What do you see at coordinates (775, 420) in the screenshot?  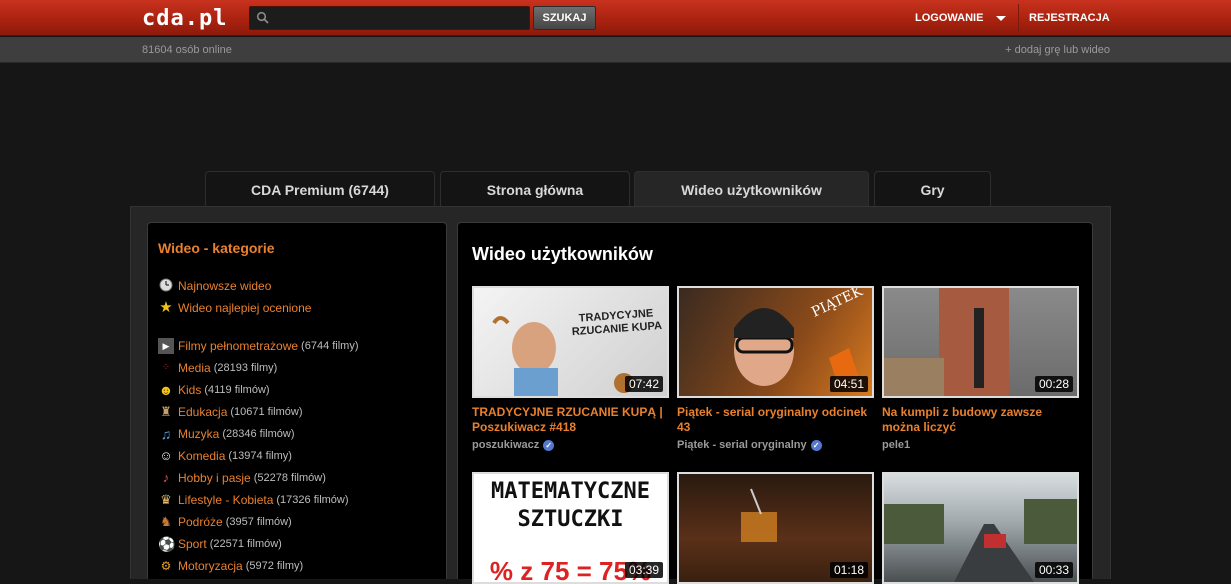 I see `video-title: Piątek - serial oryginalny odcinek 43` at bounding box center [775, 420].